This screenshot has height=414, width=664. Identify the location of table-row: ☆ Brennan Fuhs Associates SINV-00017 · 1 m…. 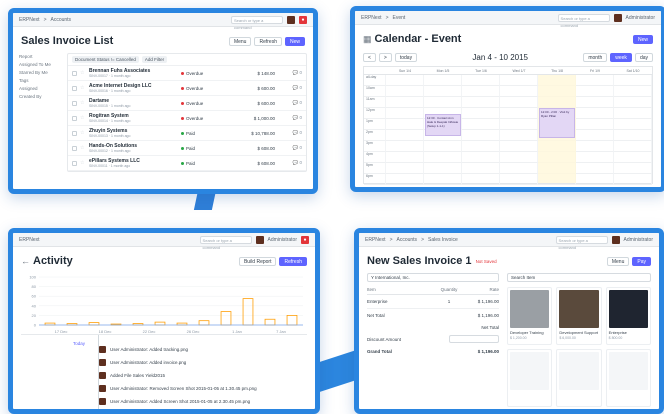
(187, 73).